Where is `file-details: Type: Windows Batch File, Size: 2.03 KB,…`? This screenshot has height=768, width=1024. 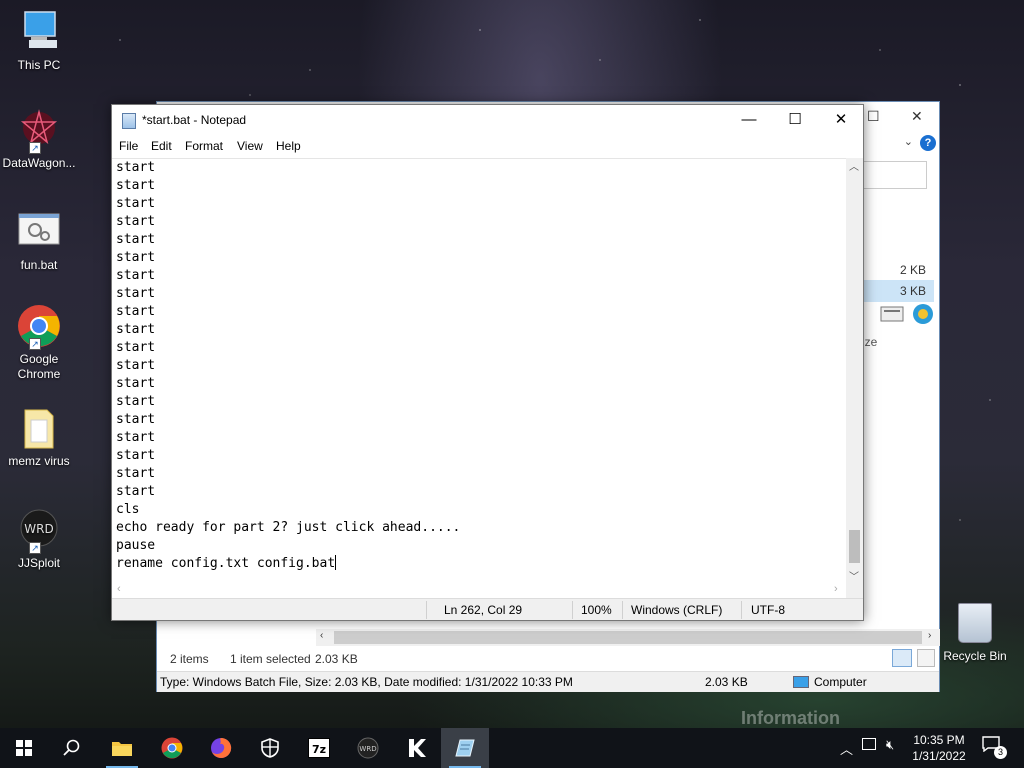
file-details: Type: Windows Batch File, Size: 2.03 KB,… is located at coordinates (366, 682).